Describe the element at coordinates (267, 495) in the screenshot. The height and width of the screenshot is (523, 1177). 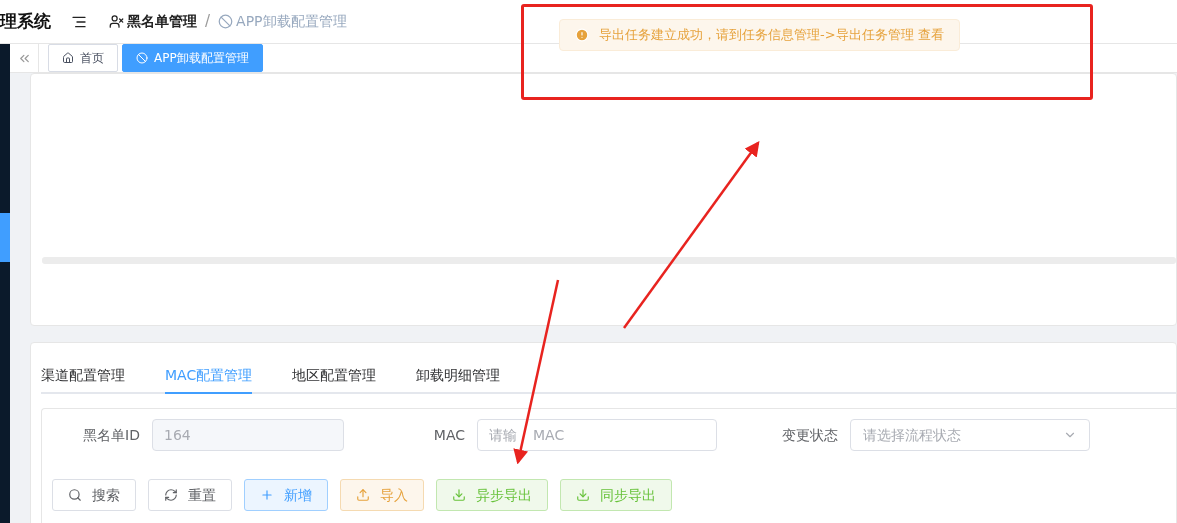
I see `plus-icon` at that location.